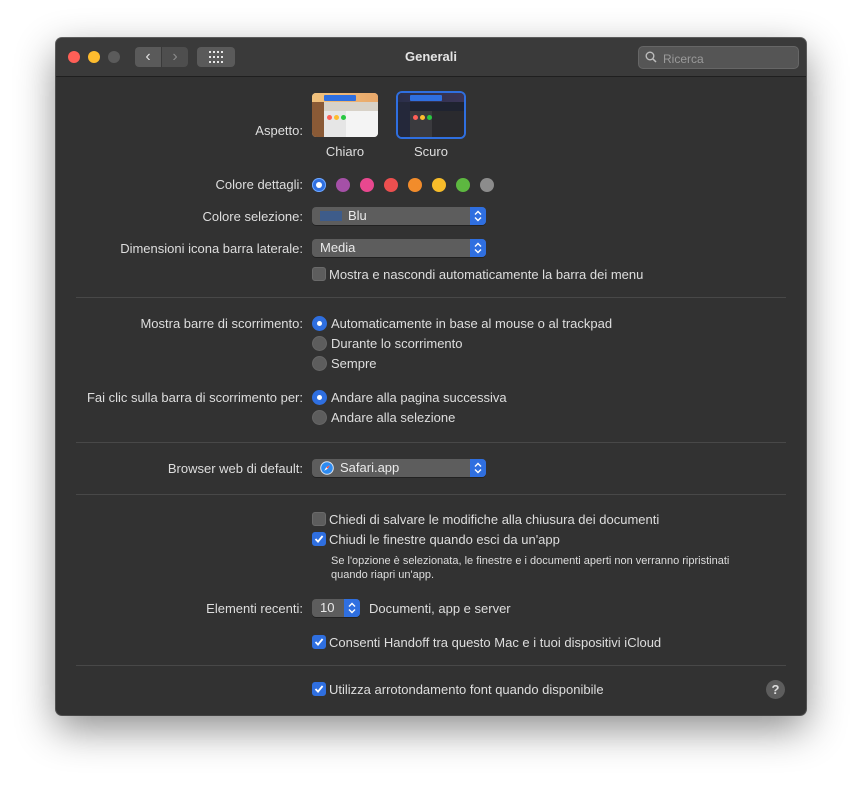  I want to click on font-smoothing-checkbox, so click(319, 689).